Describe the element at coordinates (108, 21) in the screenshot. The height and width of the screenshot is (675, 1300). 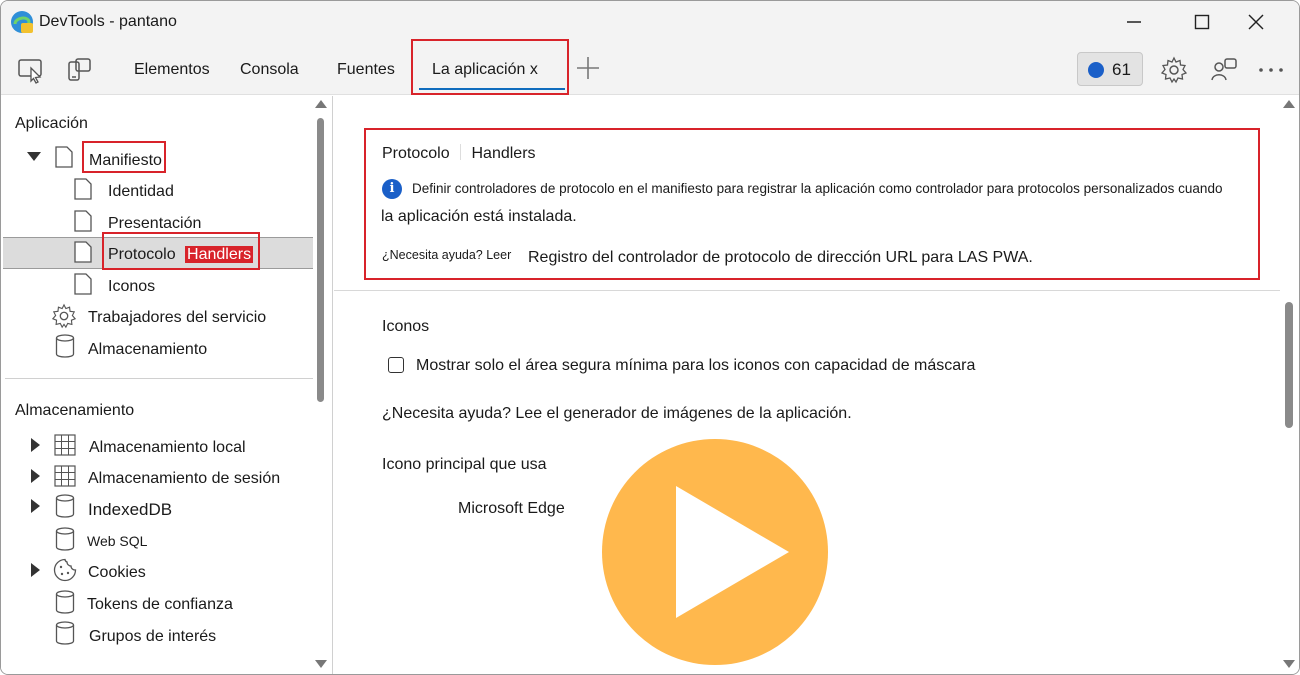
I see `window-title: DevTools - pantano` at that location.